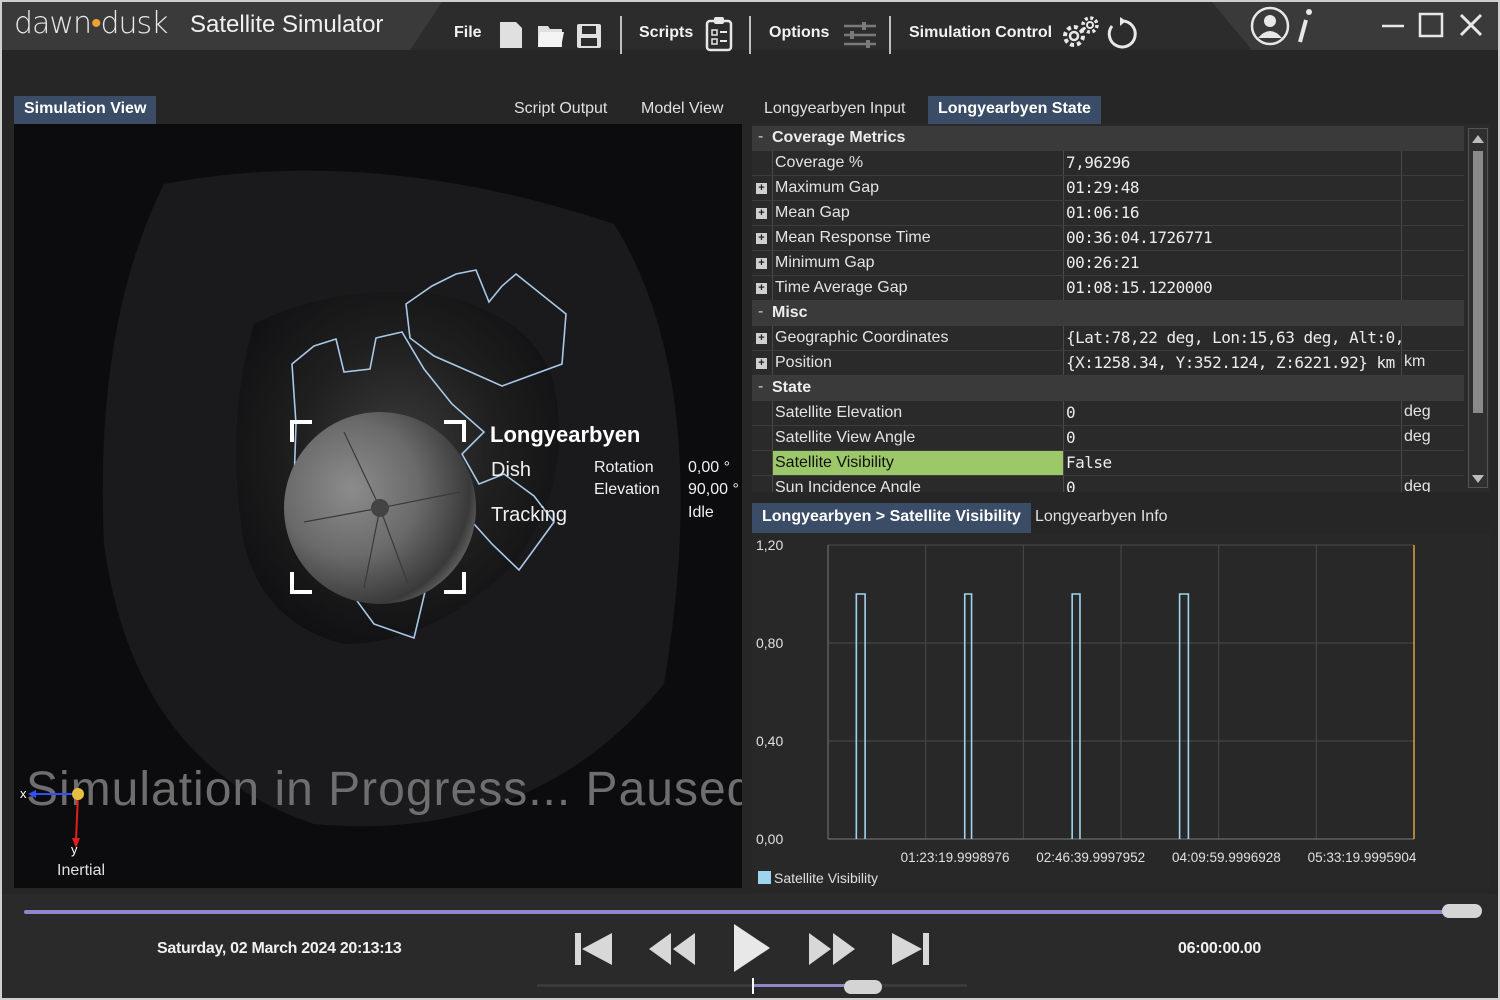 Image resolution: width=1500 pixels, height=1000 pixels. What do you see at coordinates (863, 987) in the screenshot?
I see `speed-slider-handle` at bounding box center [863, 987].